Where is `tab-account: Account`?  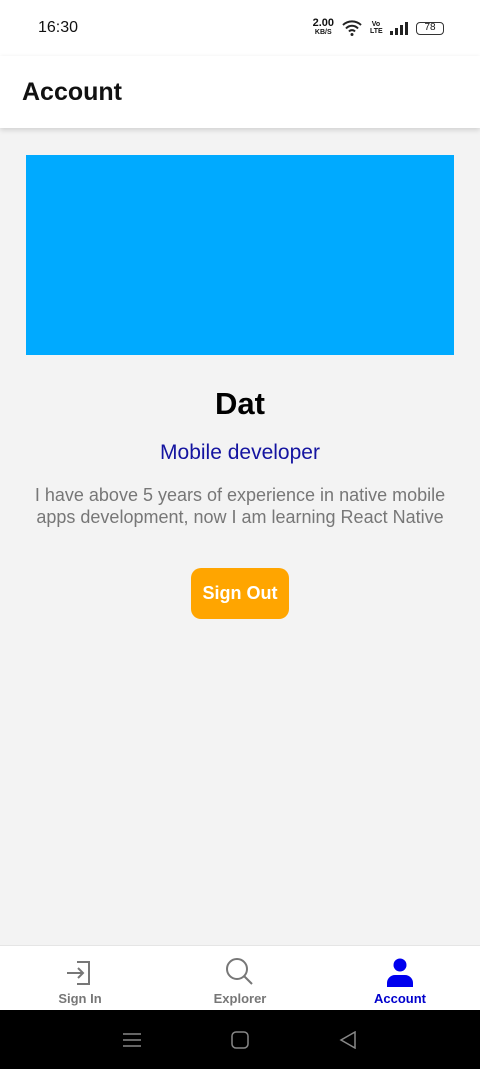
tab-account: Account is located at coordinates (400, 978).